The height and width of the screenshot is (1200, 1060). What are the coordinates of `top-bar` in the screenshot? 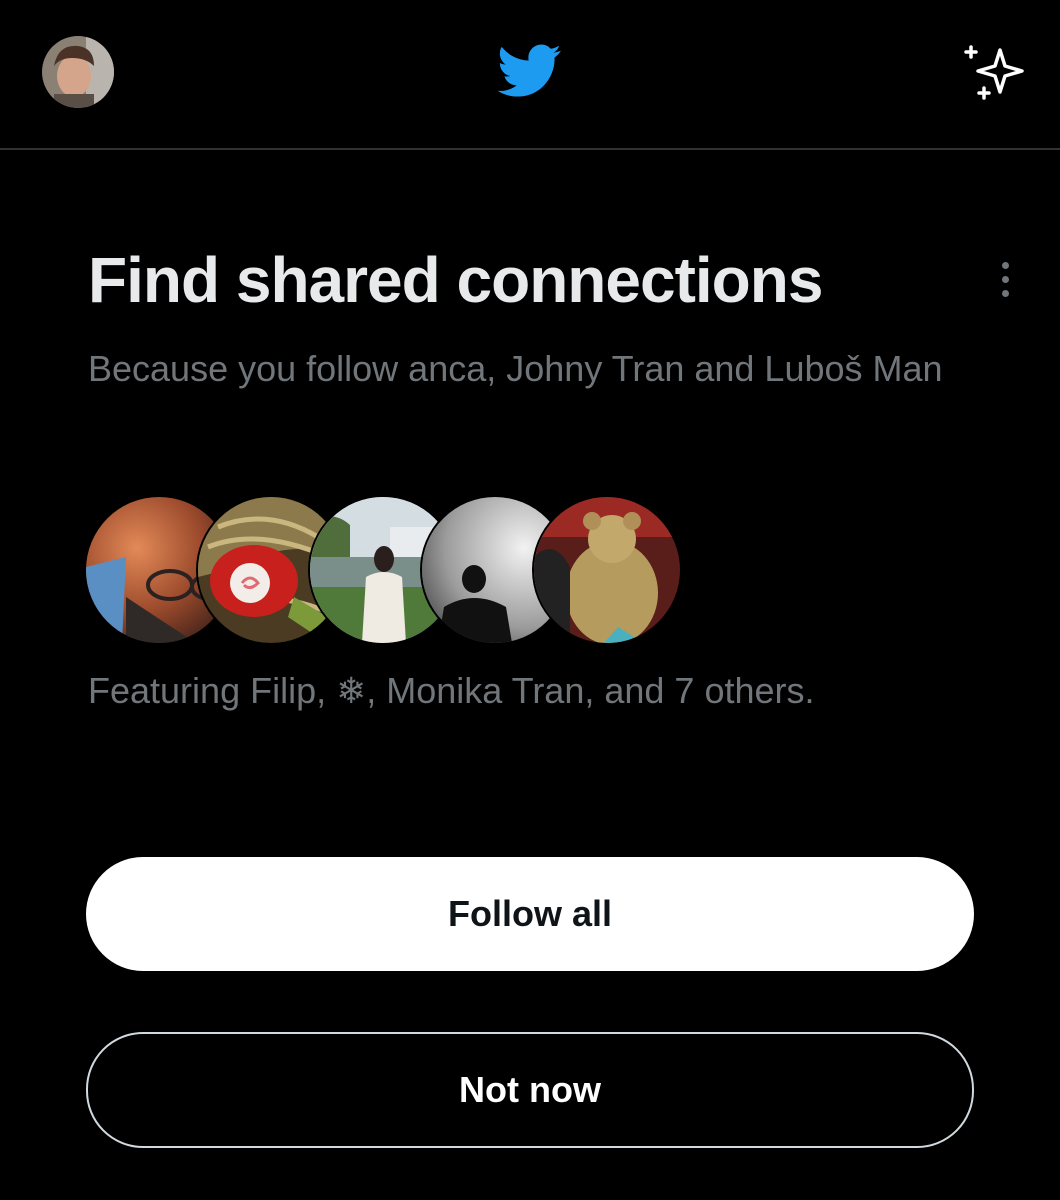 It's located at (530, 75).